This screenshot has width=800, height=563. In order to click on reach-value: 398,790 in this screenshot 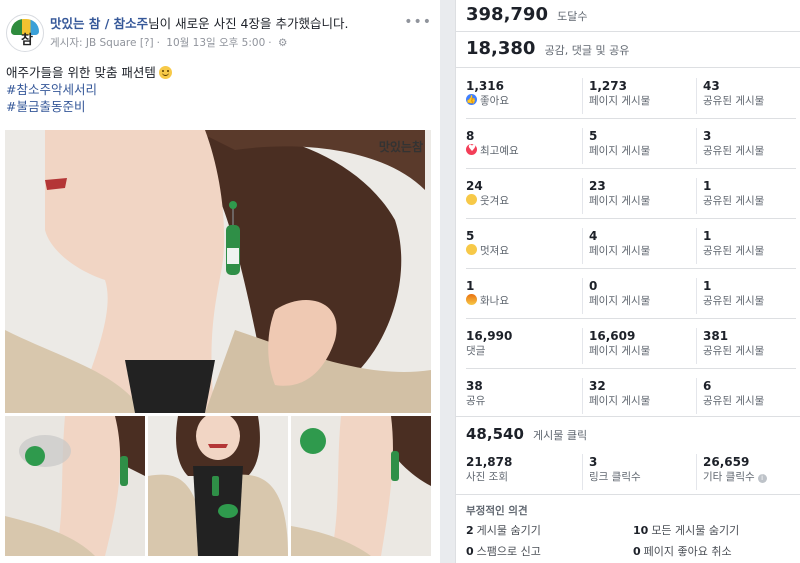, I will do `click(507, 14)`.